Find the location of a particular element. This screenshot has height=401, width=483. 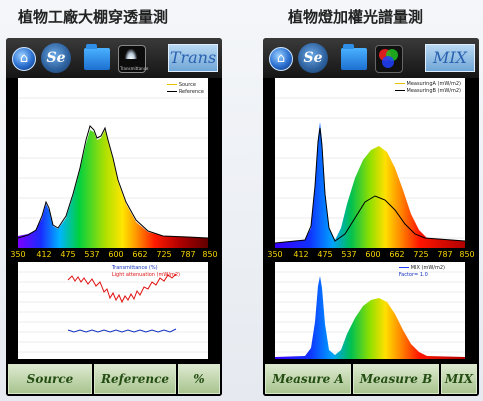

legend-measuring-a: MeasuringA (mW/m2) is located at coordinates (428, 84).